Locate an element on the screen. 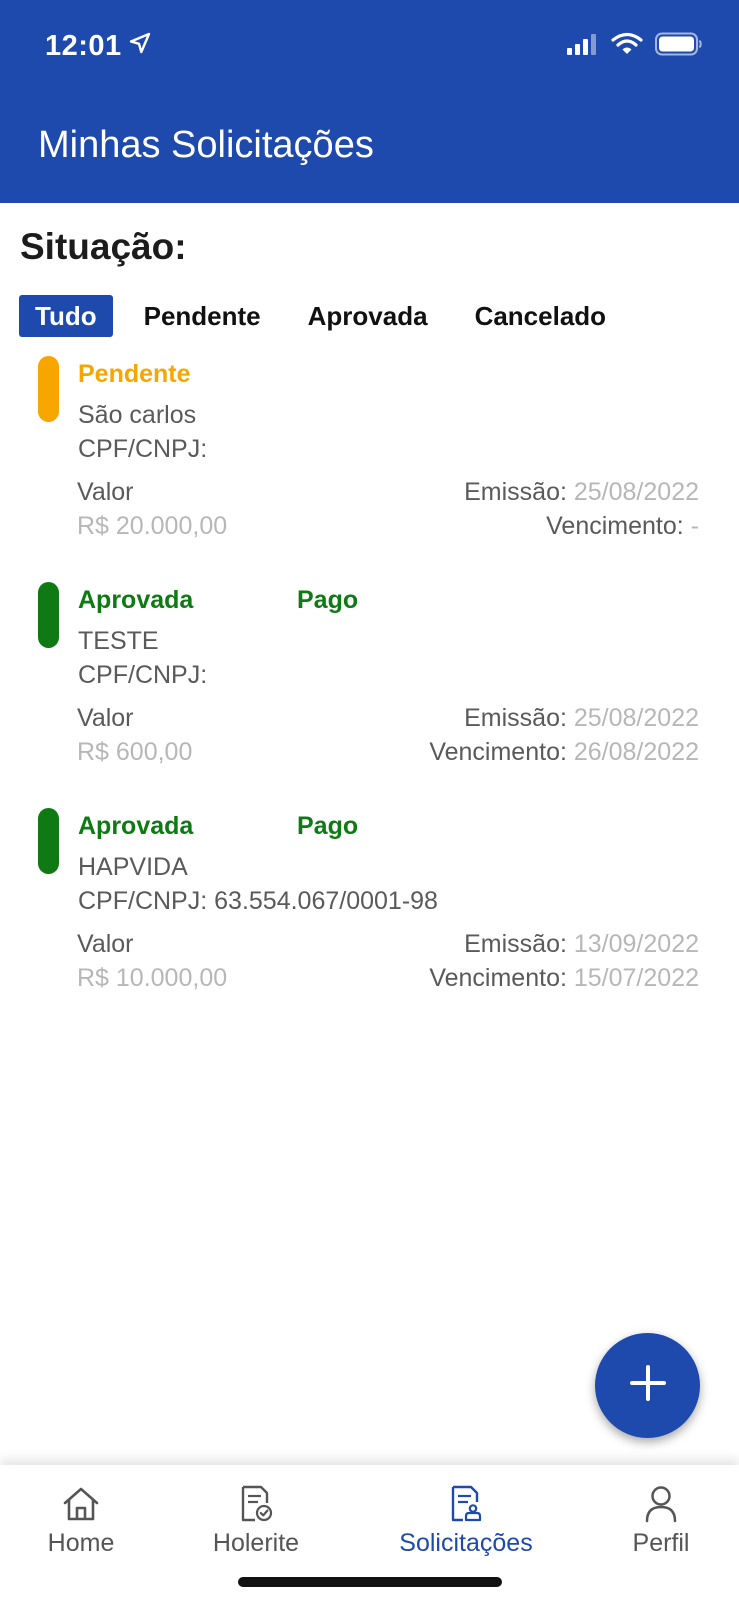  filter-aprovada: Aprovada is located at coordinates (368, 316).